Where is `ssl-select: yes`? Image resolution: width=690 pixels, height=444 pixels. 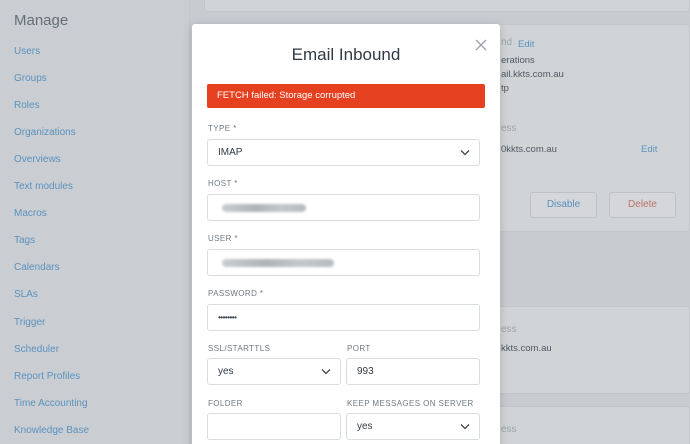 ssl-select: yes is located at coordinates (274, 371).